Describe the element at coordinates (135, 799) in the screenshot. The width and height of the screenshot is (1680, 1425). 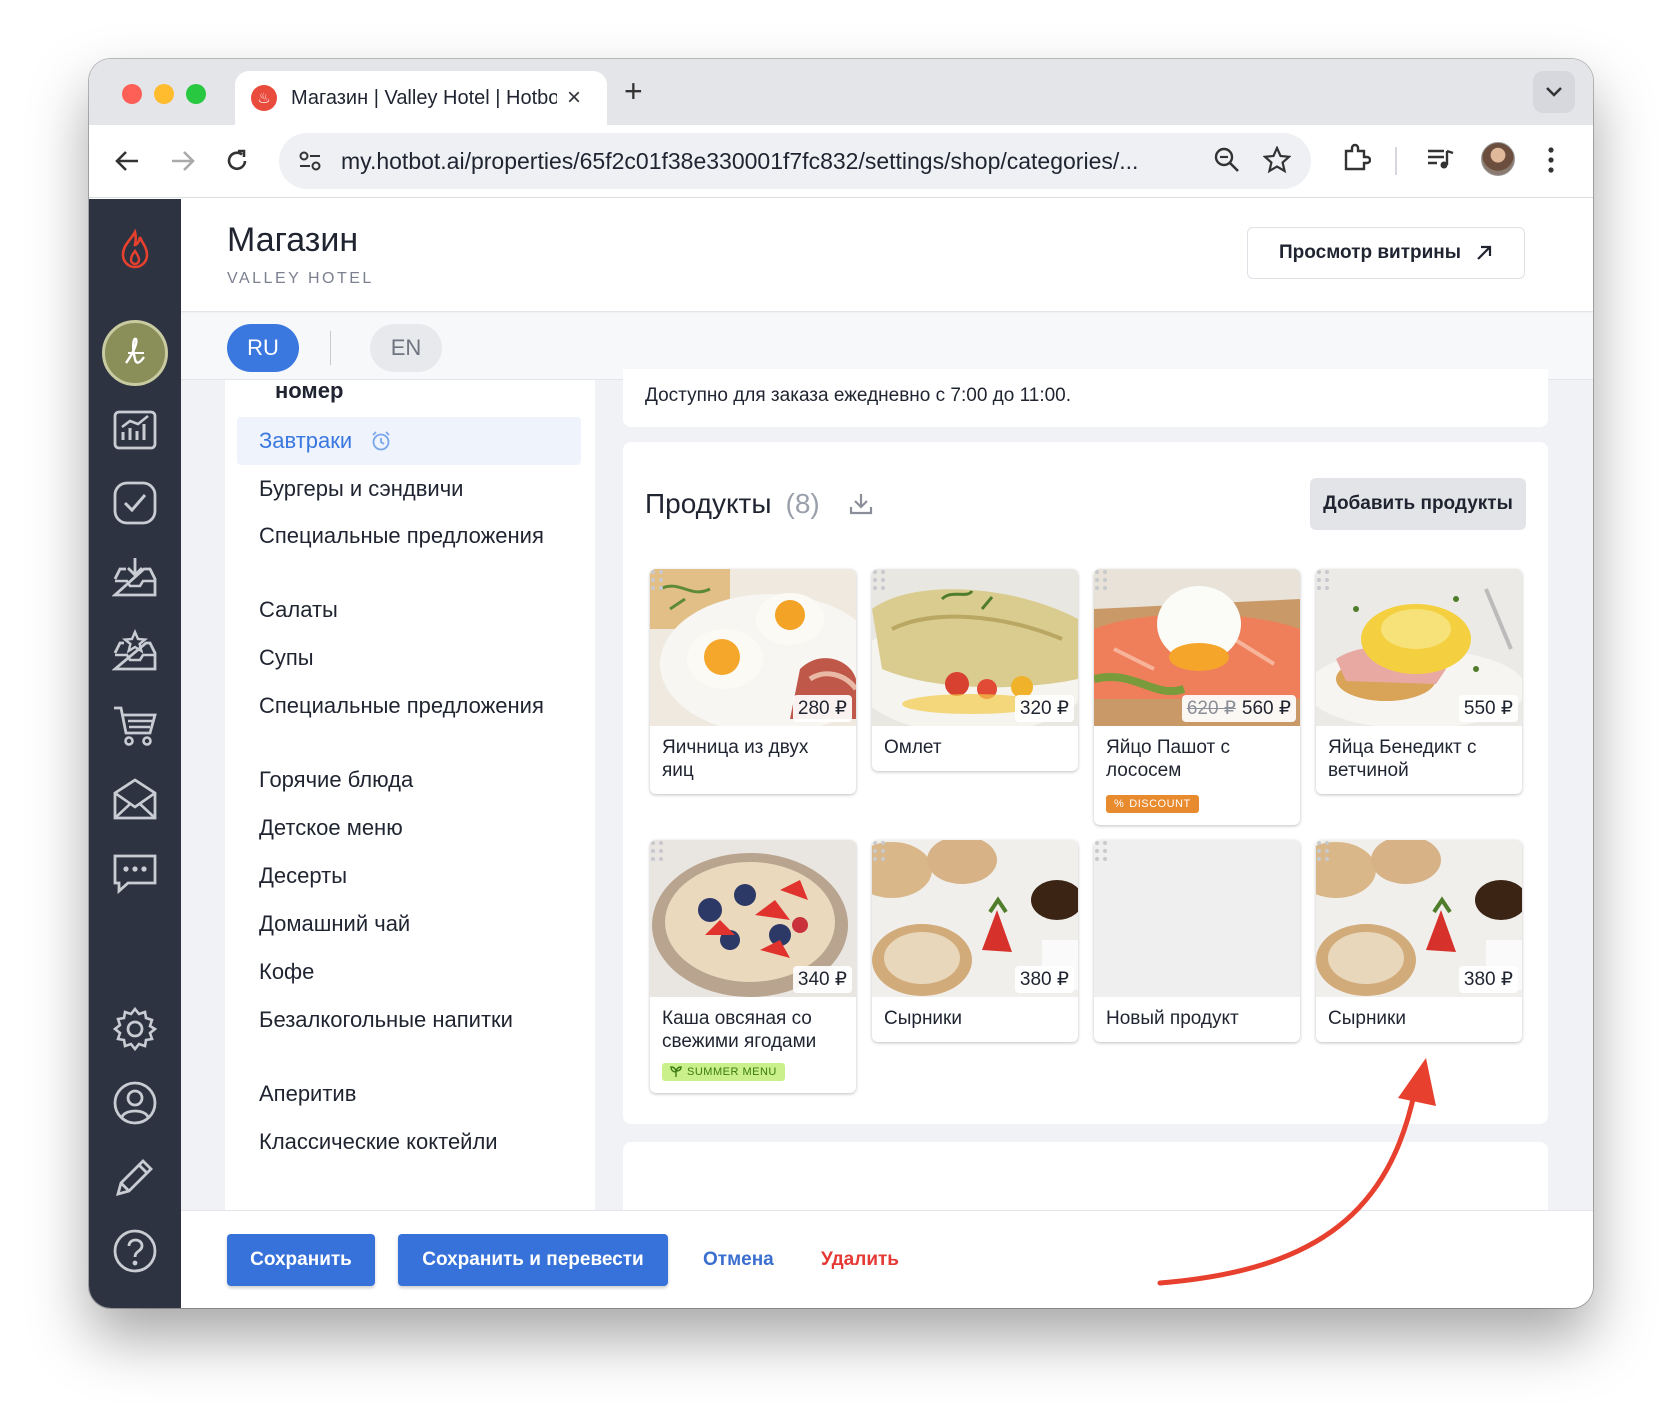
I see `mailing-envelope-icon` at that location.